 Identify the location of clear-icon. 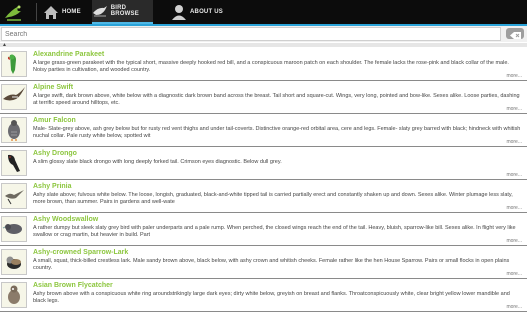
(515, 35).